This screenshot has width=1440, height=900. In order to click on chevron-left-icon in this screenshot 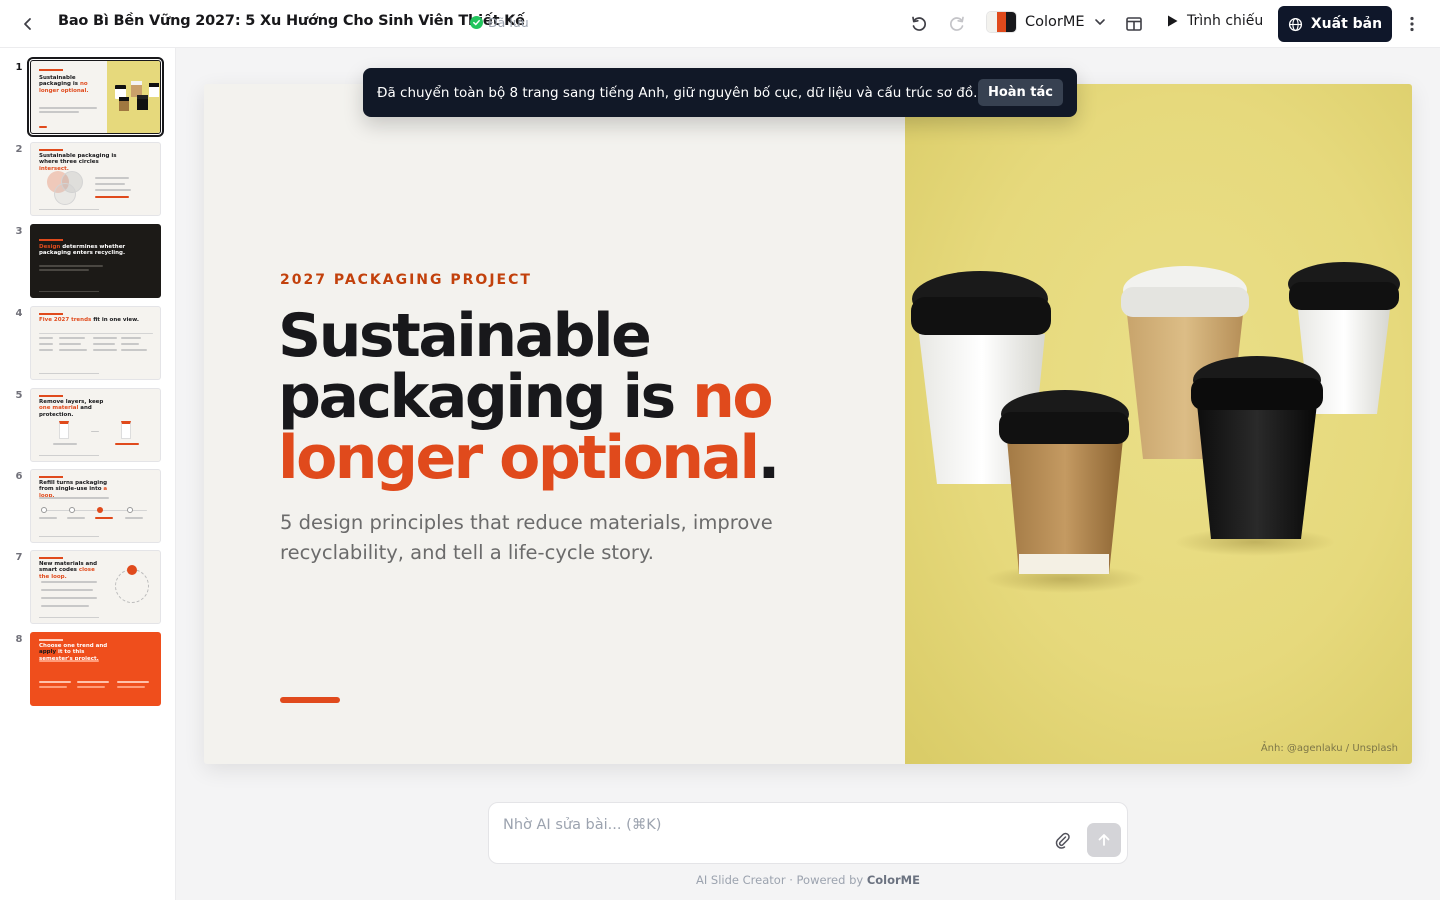, I will do `click(27, 24)`.